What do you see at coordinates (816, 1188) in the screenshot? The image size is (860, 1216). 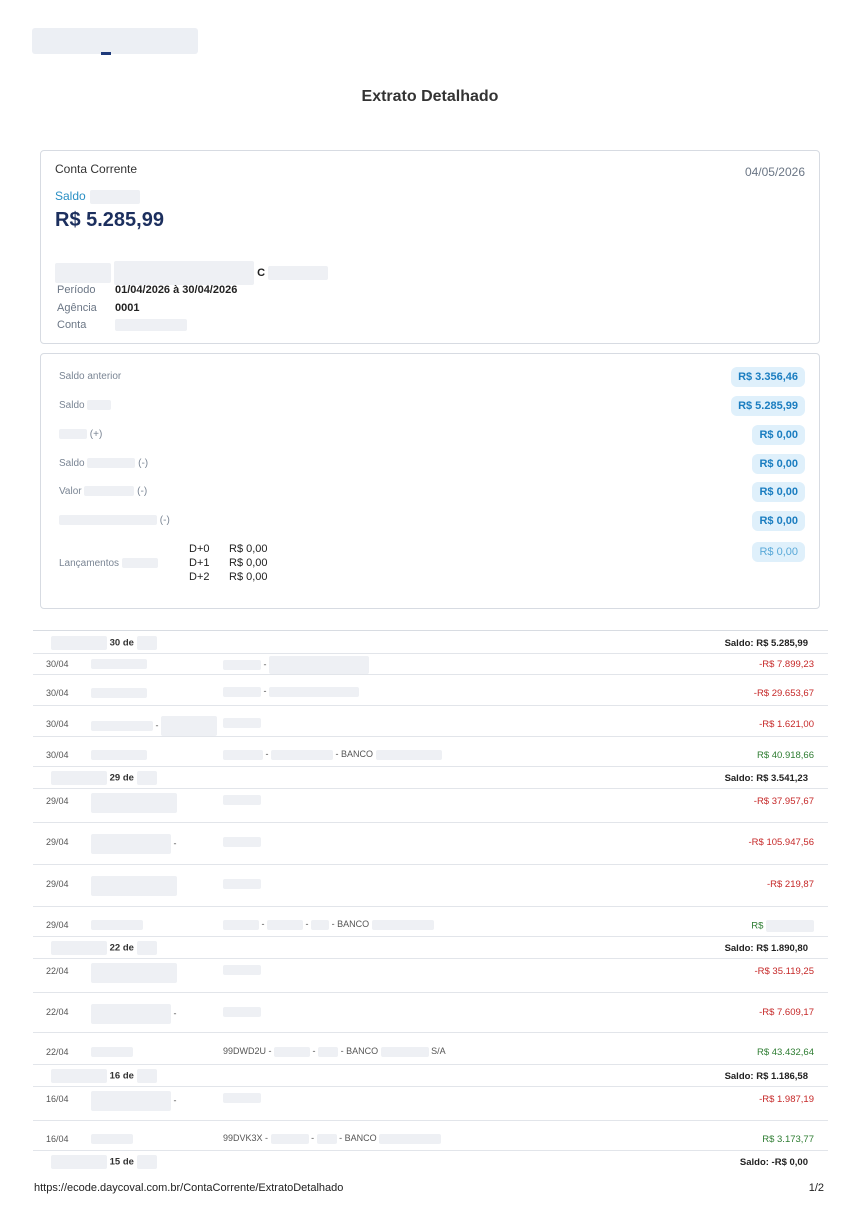 I see `page-number: 1/2` at bounding box center [816, 1188].